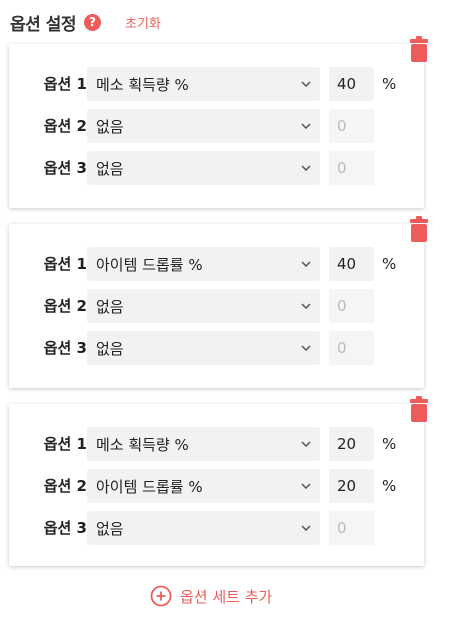  I want to click on header: 옵션 설정 ? 초기화, so click(85, 22).